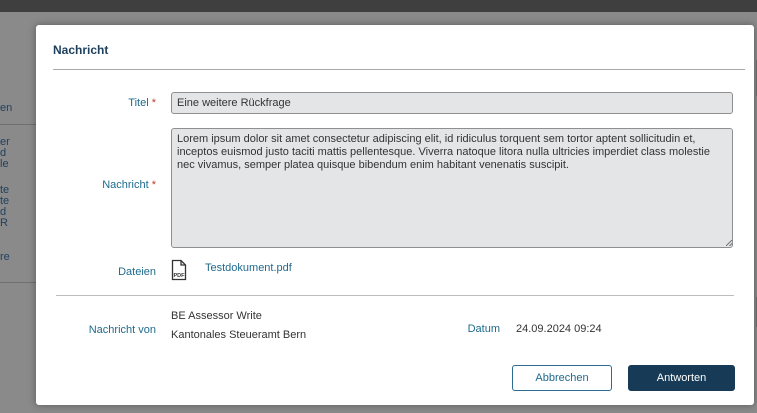 This screenshot has width=757, height=413. What do you see at coordinates (216, 316) in the screenshot?
I see `sender-name: BE Assessor Write` at bounding box center [216, 316].